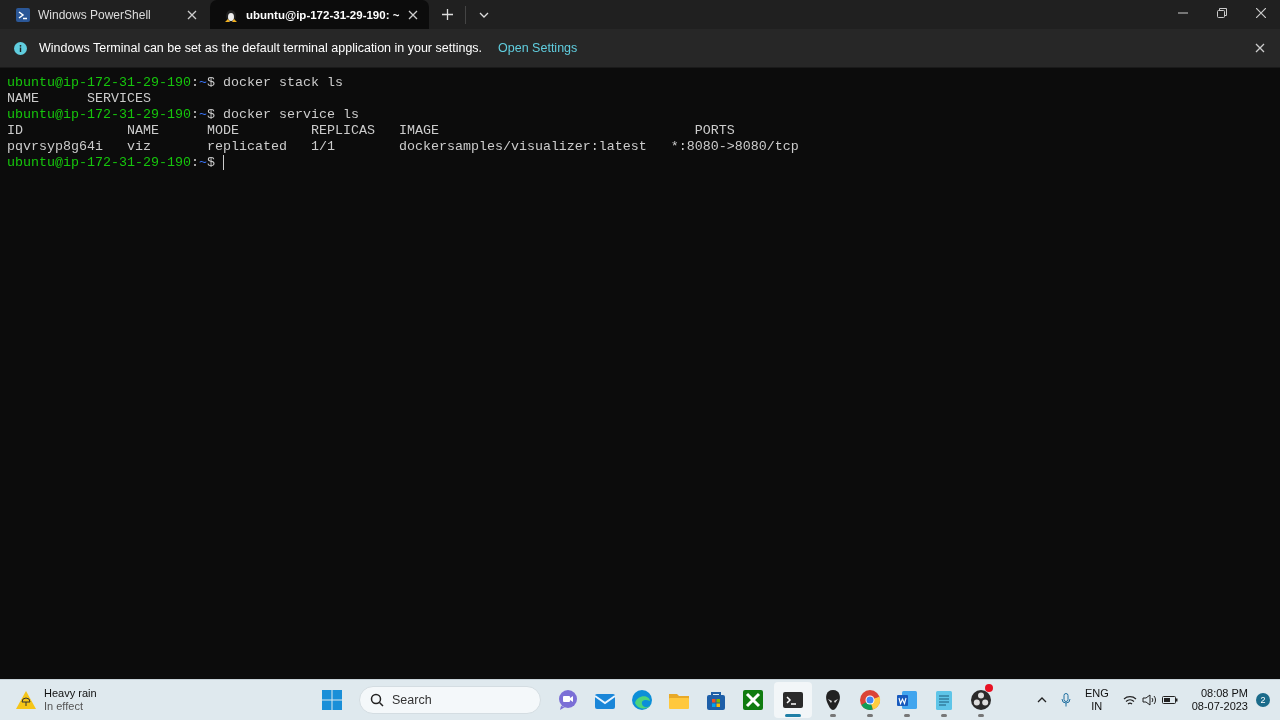  What do you see at coordinates (26, 700) in the screenshot?
I see `warning-umbrella-icon` at bounding box center [26, 700].